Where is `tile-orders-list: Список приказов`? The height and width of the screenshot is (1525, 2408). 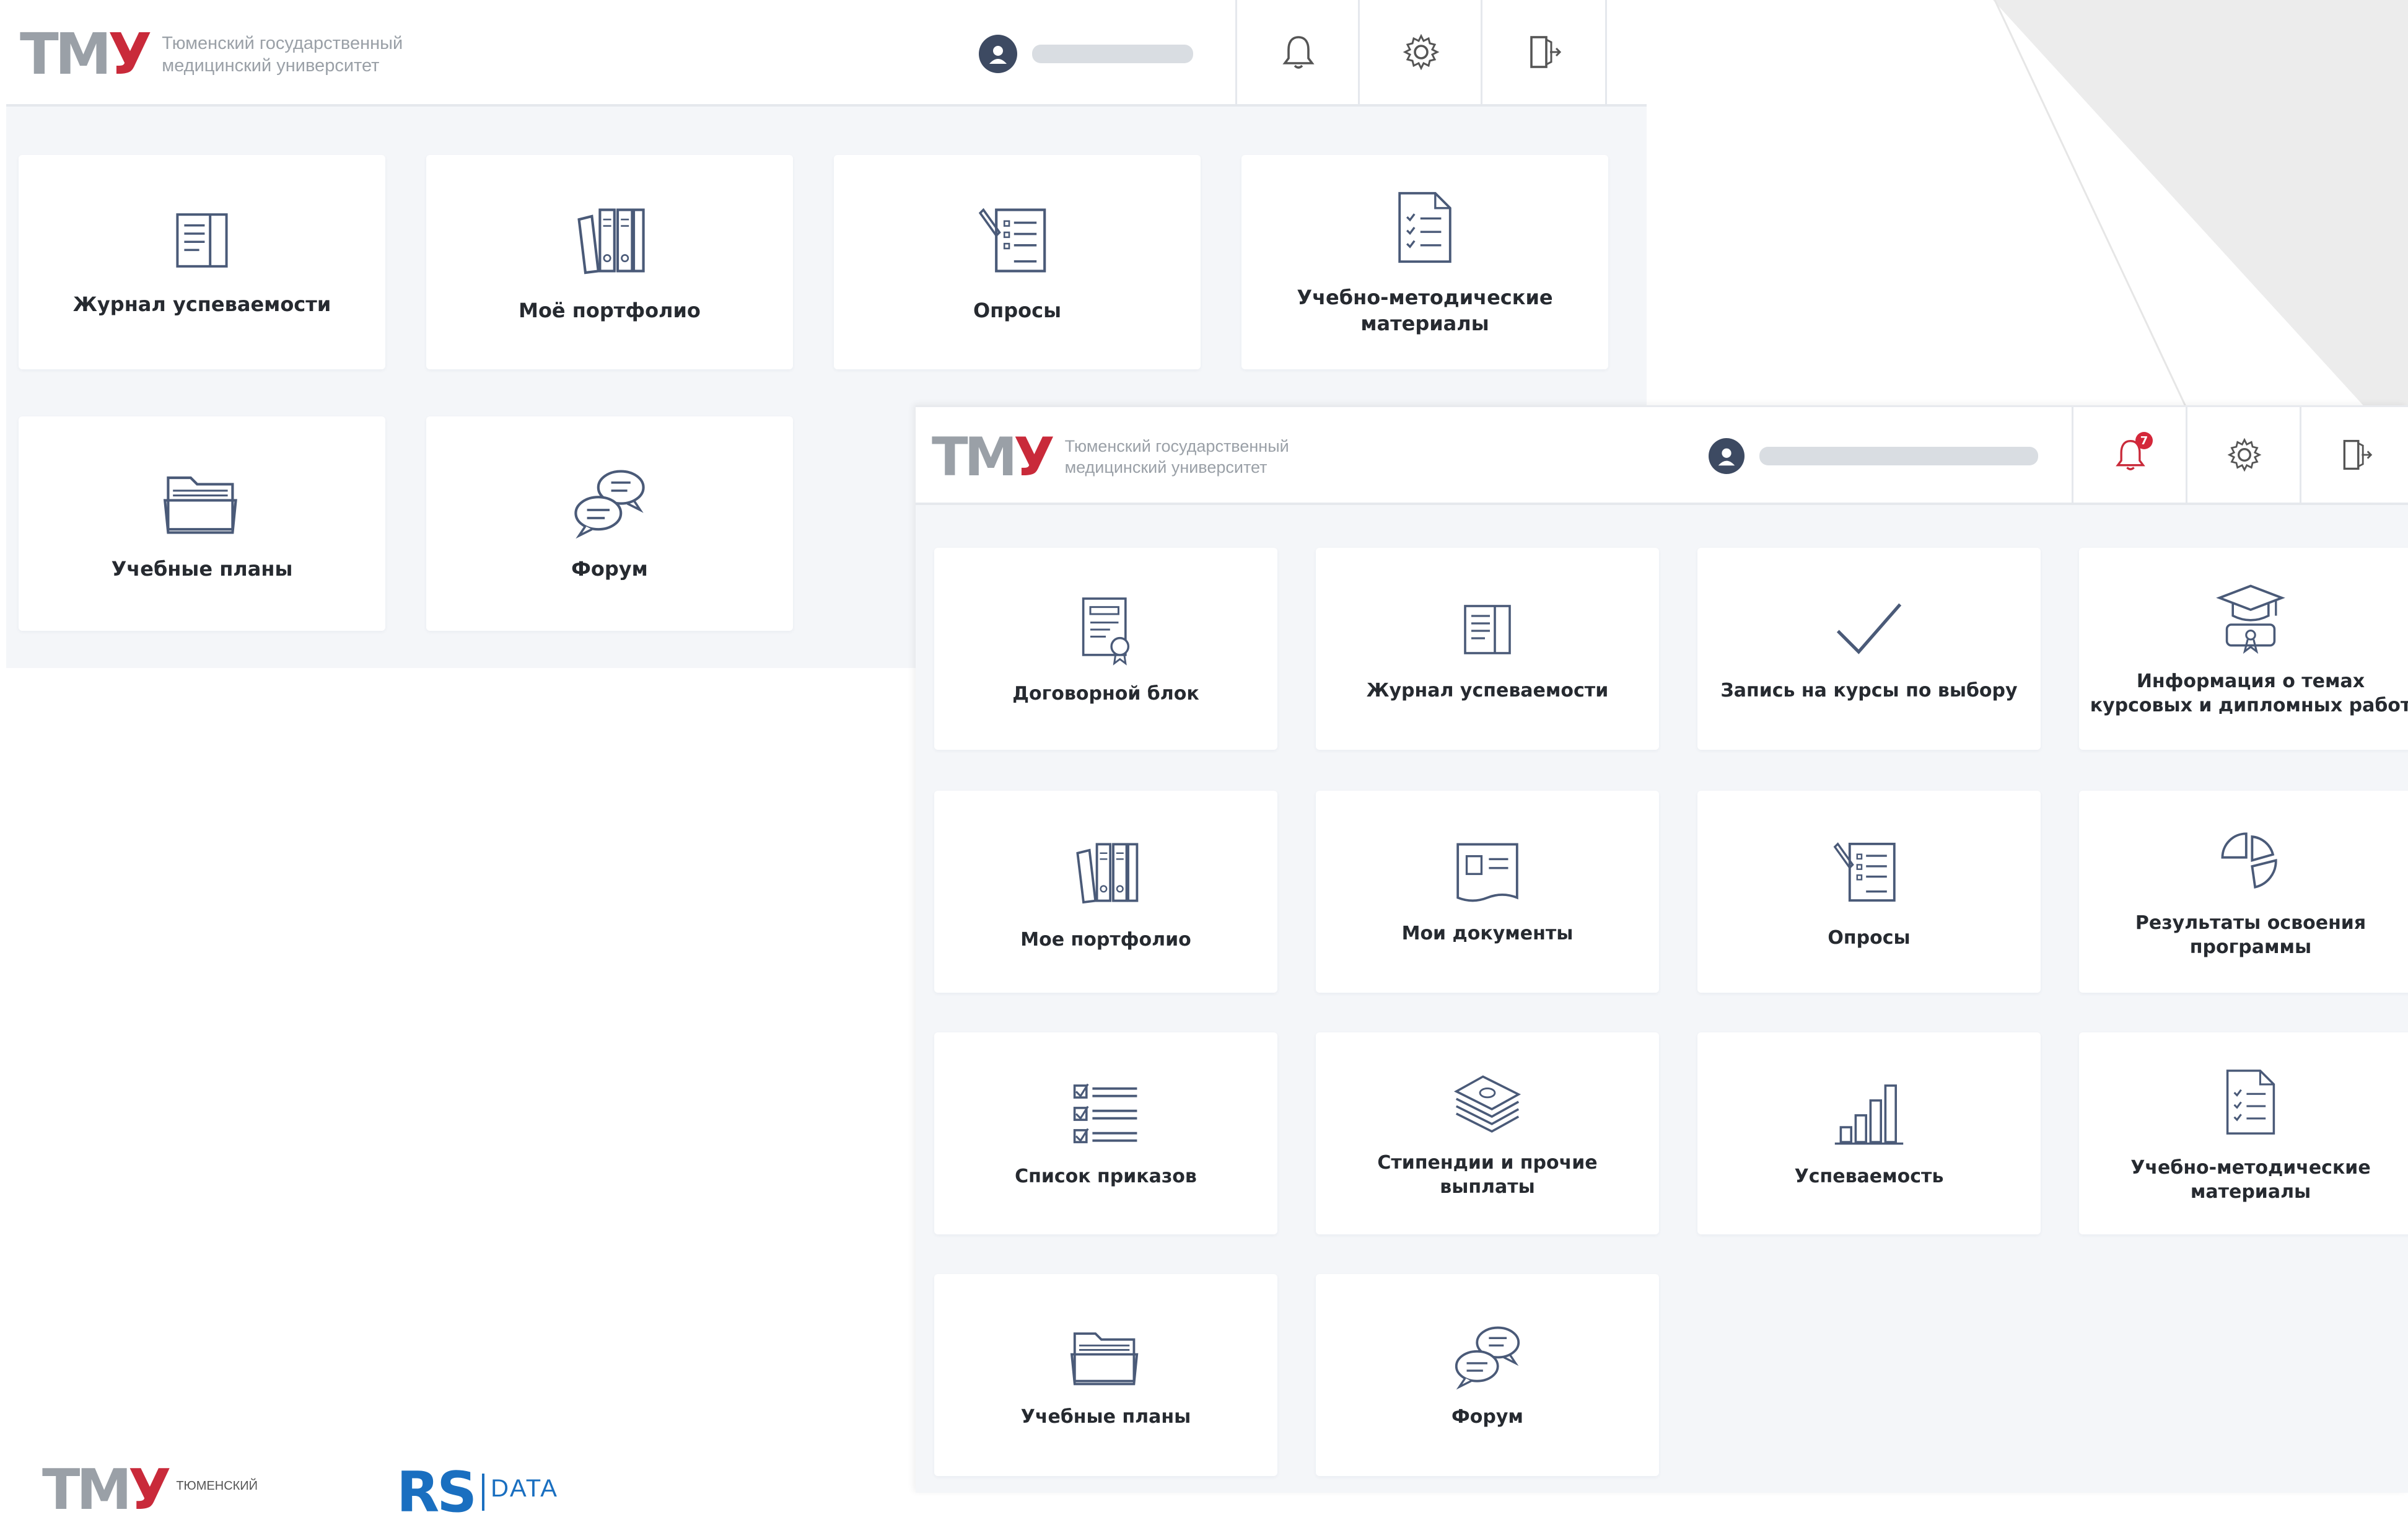 tile-orders-list: Список приказов is located at coordinates (1105, 1133).